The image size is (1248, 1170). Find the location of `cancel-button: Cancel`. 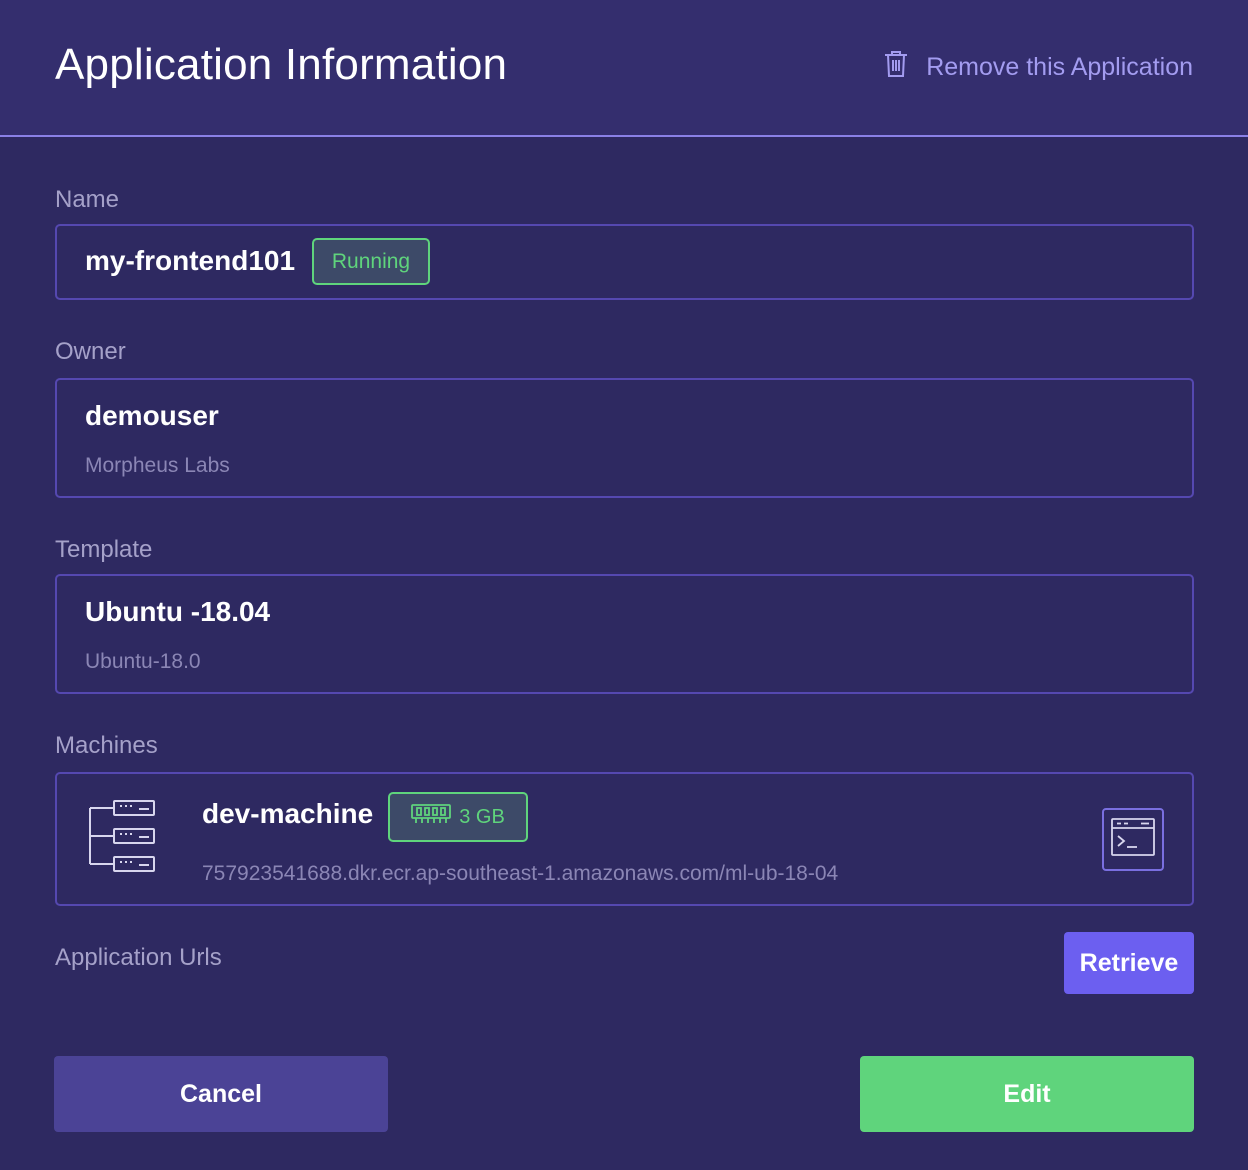

cancel-button: Cancel is located at coordinates (221, 1094).